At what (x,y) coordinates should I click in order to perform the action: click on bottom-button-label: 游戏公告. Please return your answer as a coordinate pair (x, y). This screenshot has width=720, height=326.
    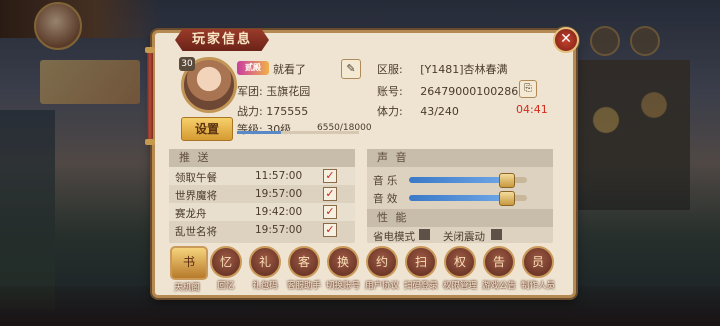
    Looking at the image, I should click on (499, 286).